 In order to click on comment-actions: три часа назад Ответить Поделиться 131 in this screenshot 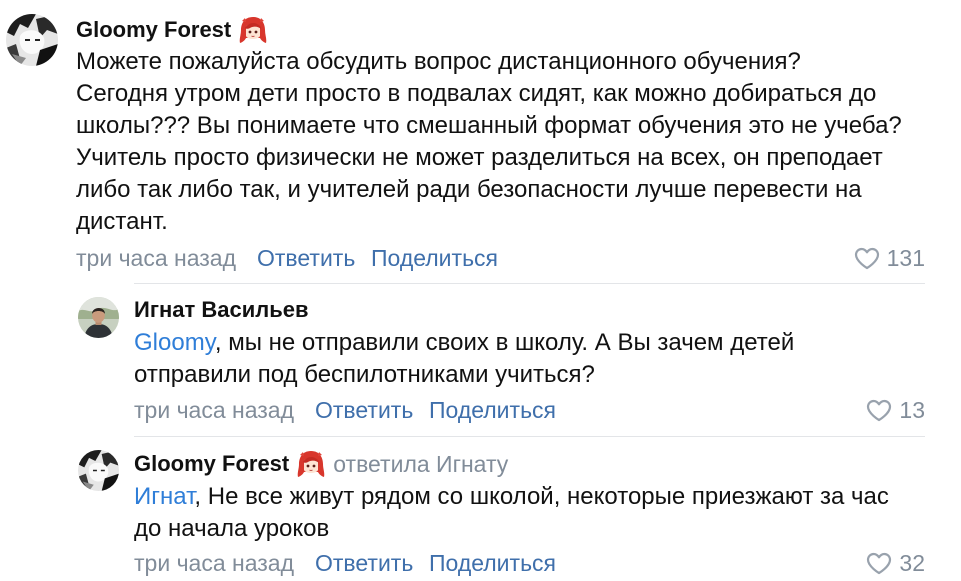, I will do `click(500, 258)`.